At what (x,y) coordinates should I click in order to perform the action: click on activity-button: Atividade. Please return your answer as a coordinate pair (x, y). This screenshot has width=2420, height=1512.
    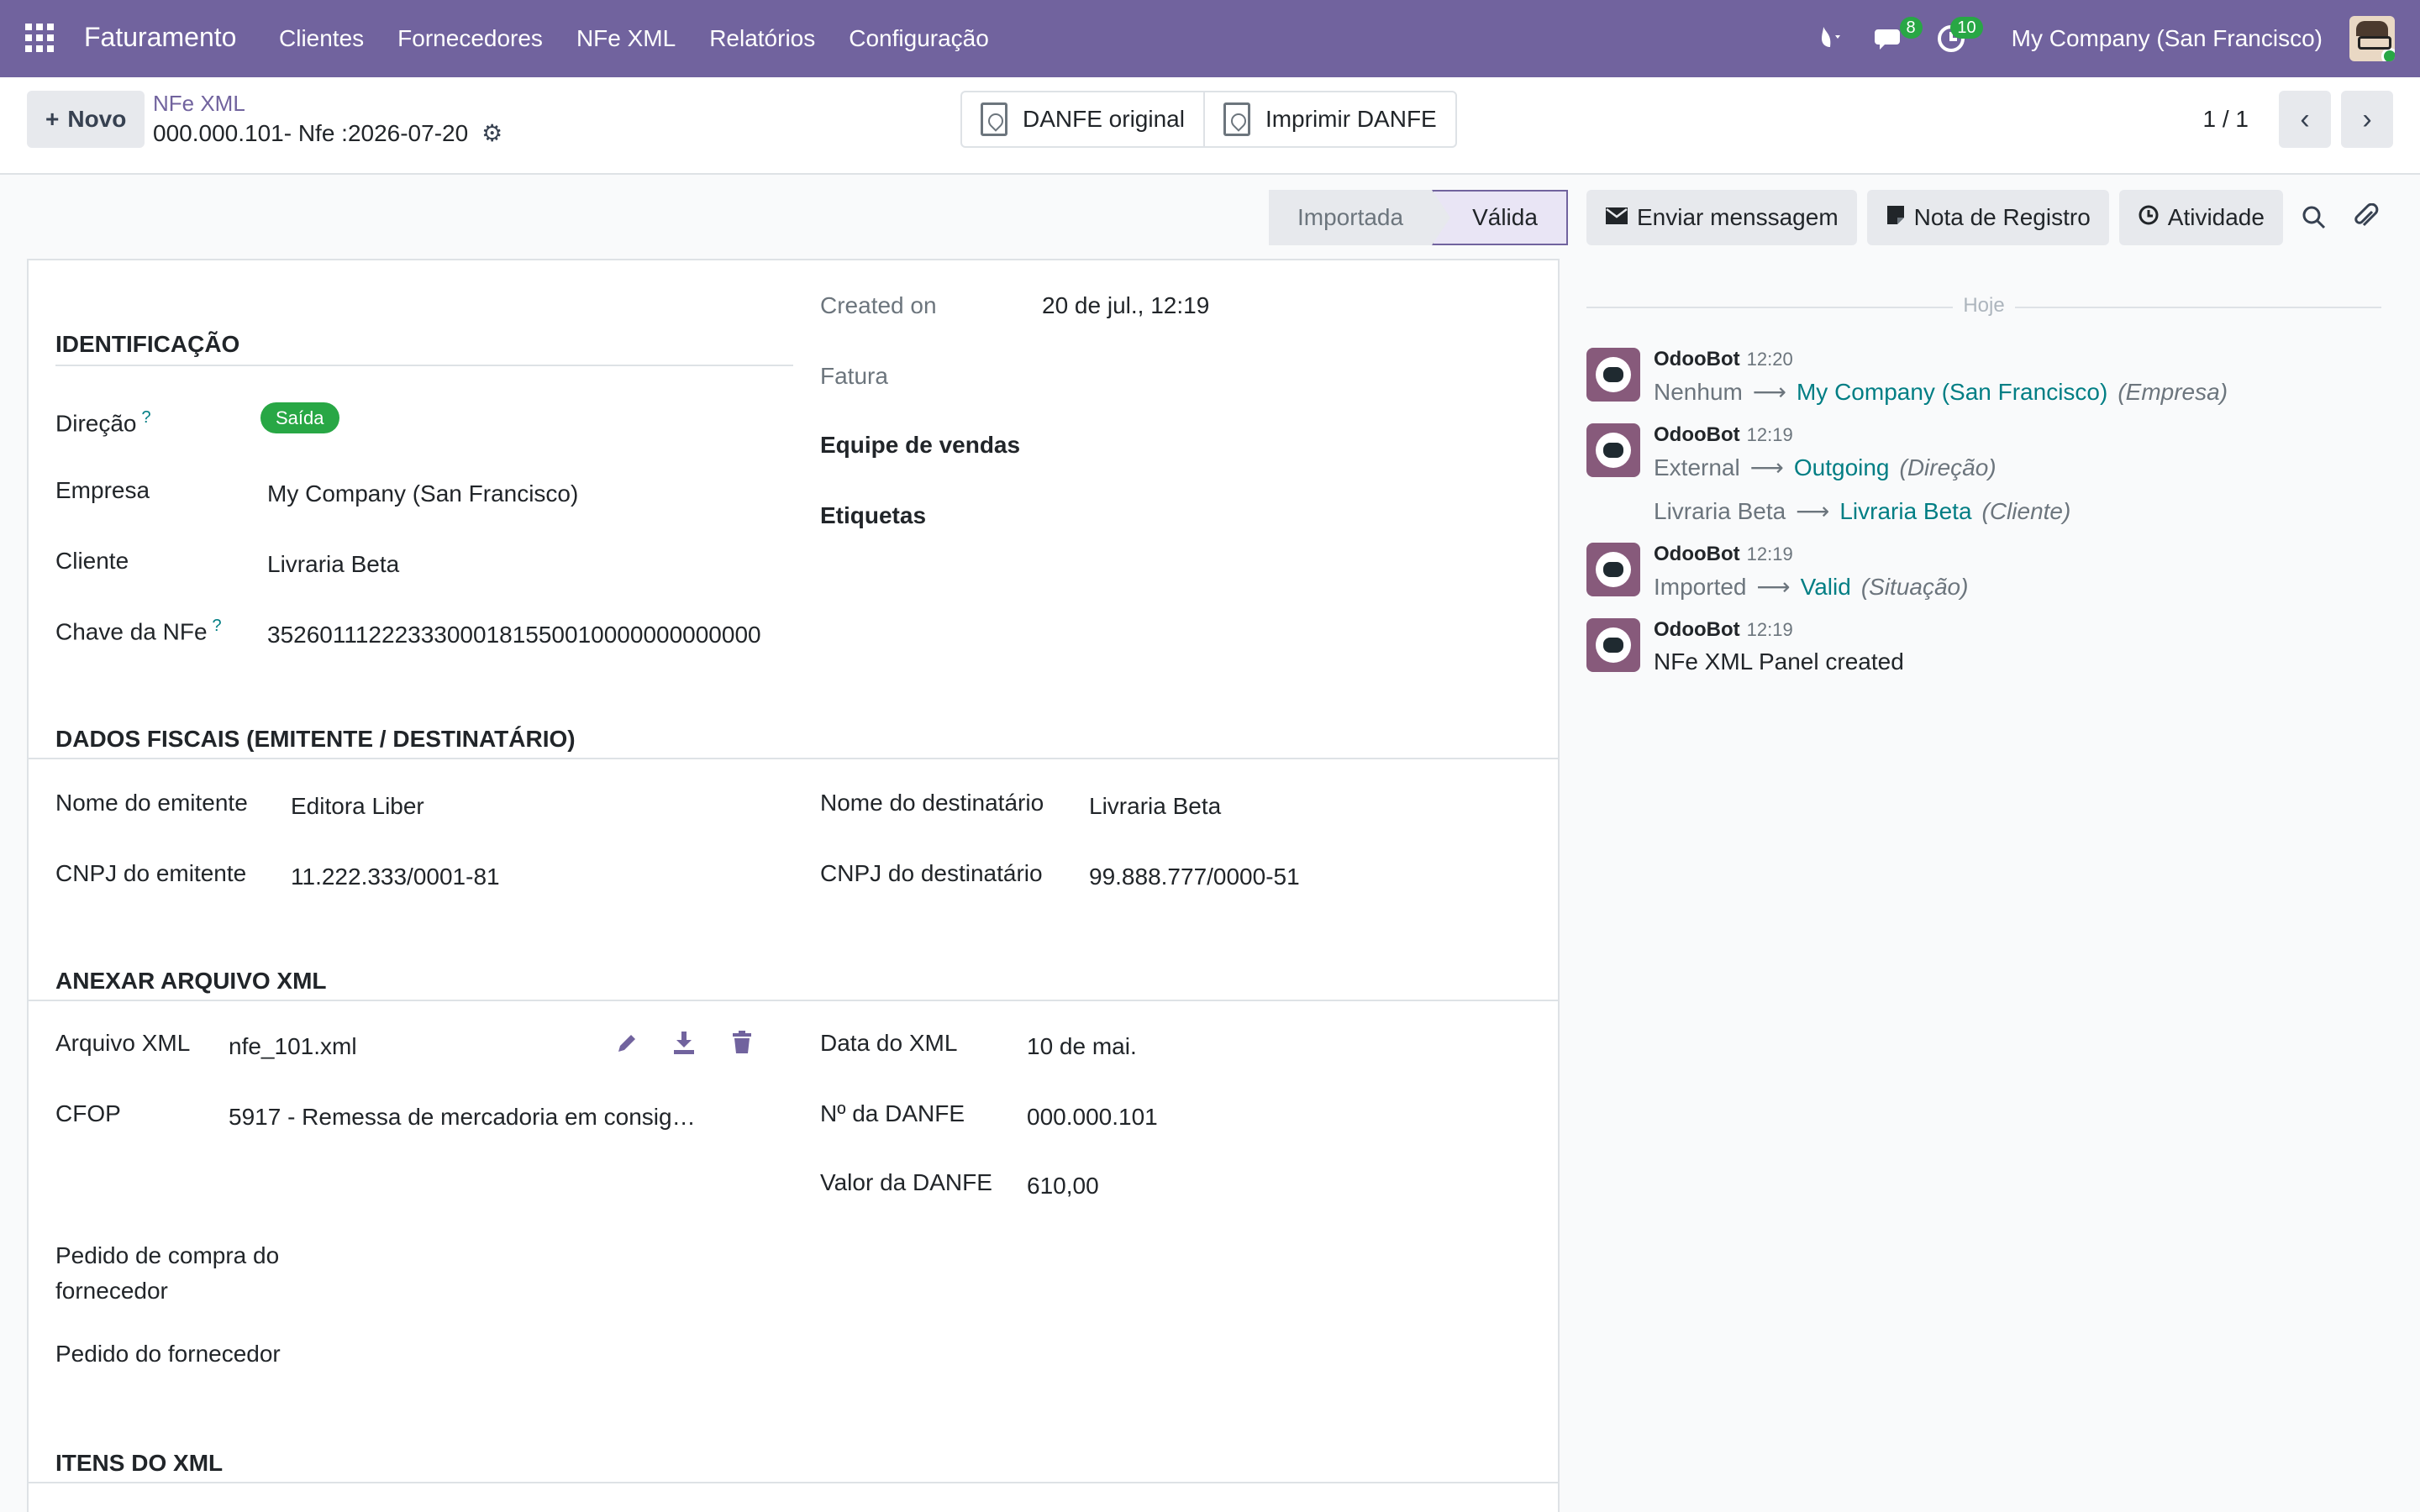
    Looking at the image, I should click on (2201, 217).